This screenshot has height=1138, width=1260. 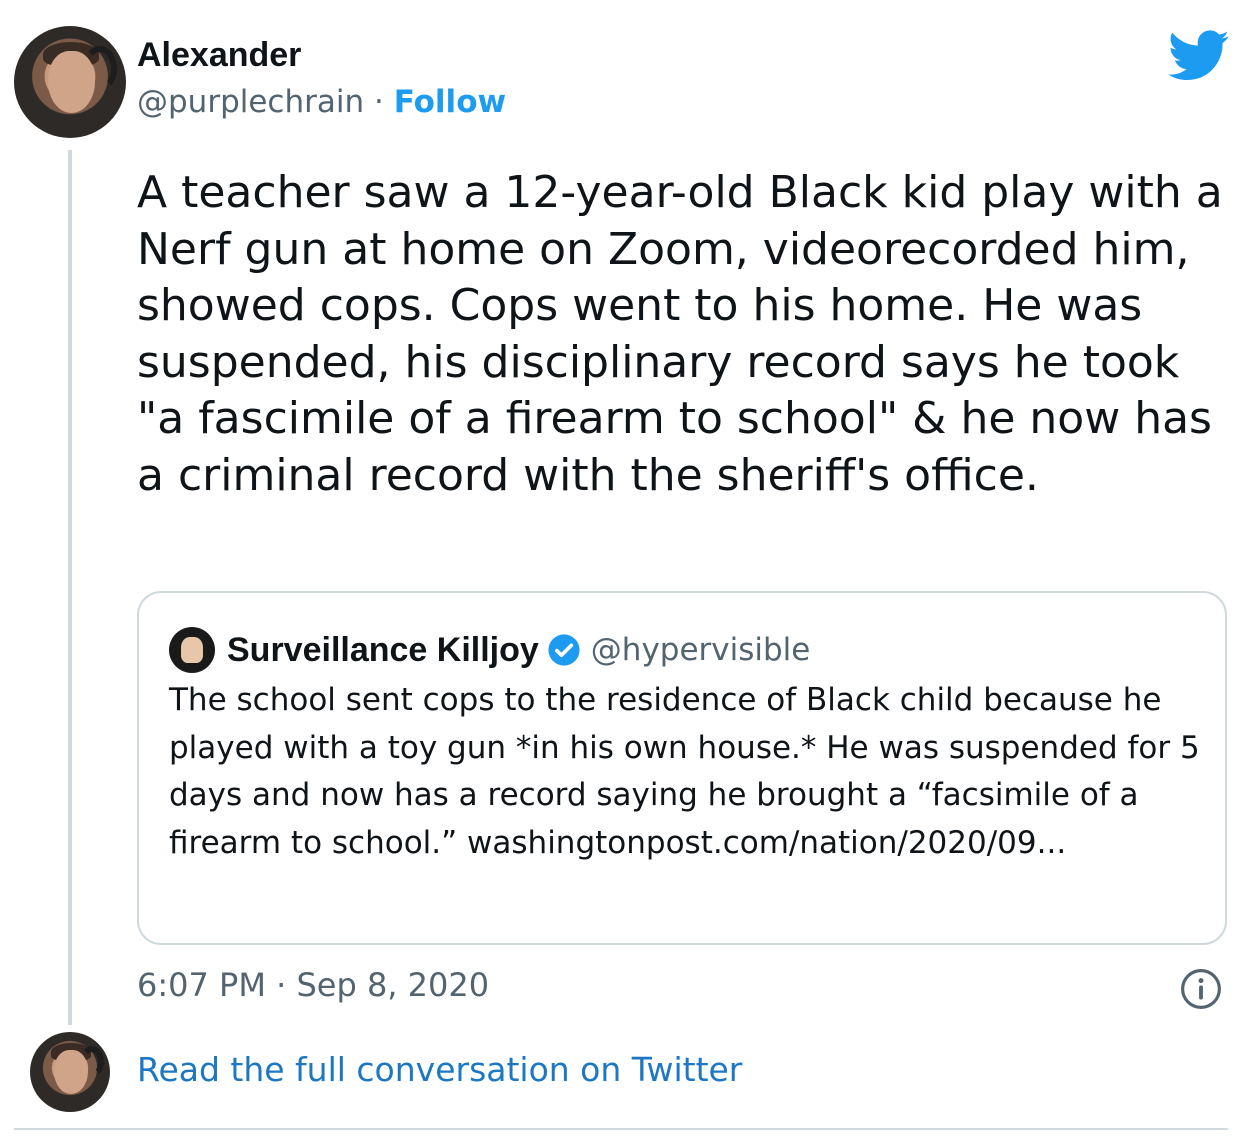 I want to click on author-meta: @purplechrain · Follow, so click(x=321, y=102).